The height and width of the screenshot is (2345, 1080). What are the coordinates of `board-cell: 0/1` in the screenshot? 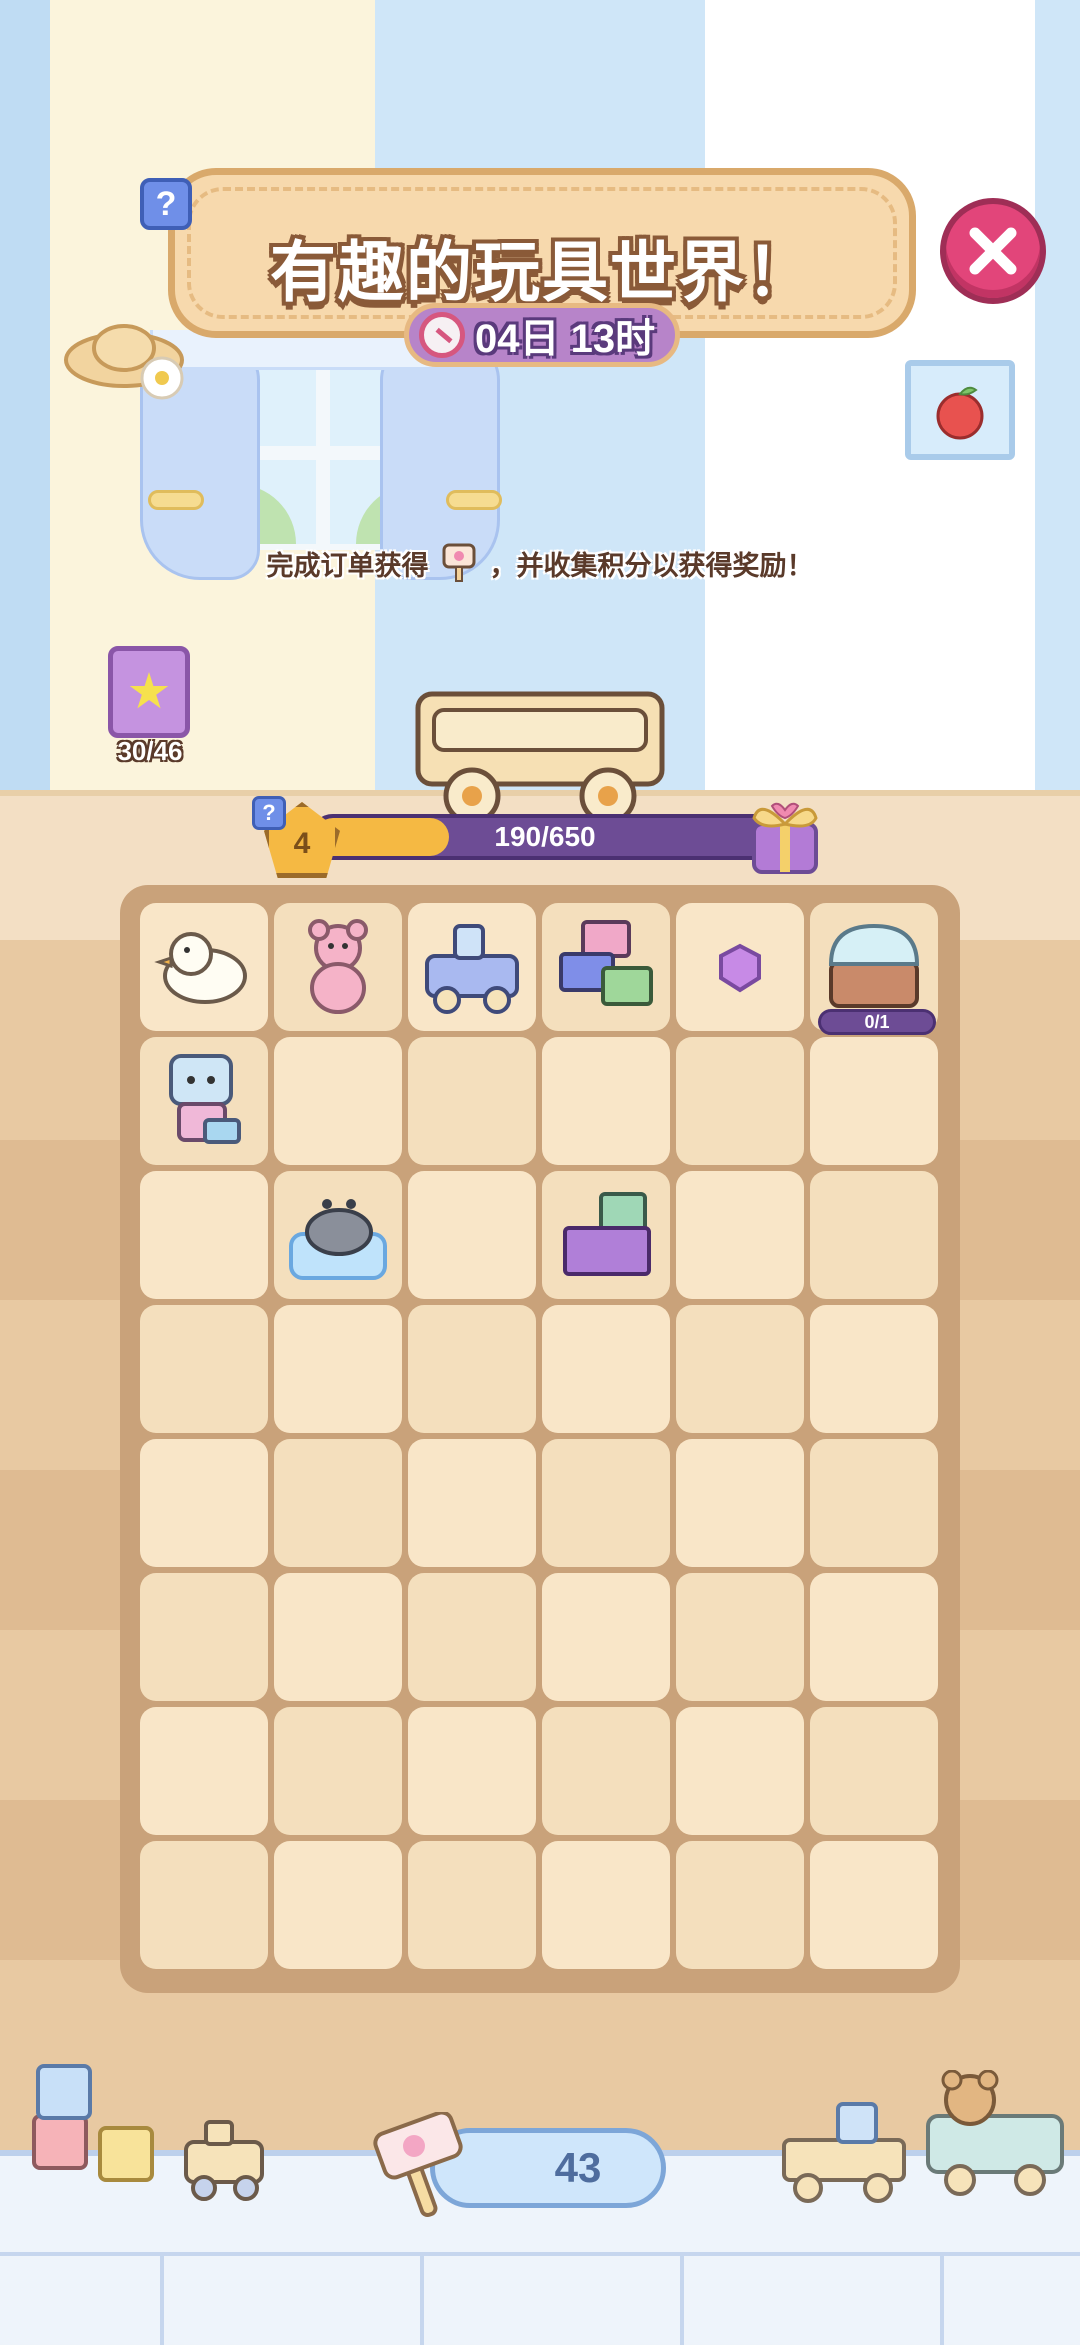 It's located at (874, 969).